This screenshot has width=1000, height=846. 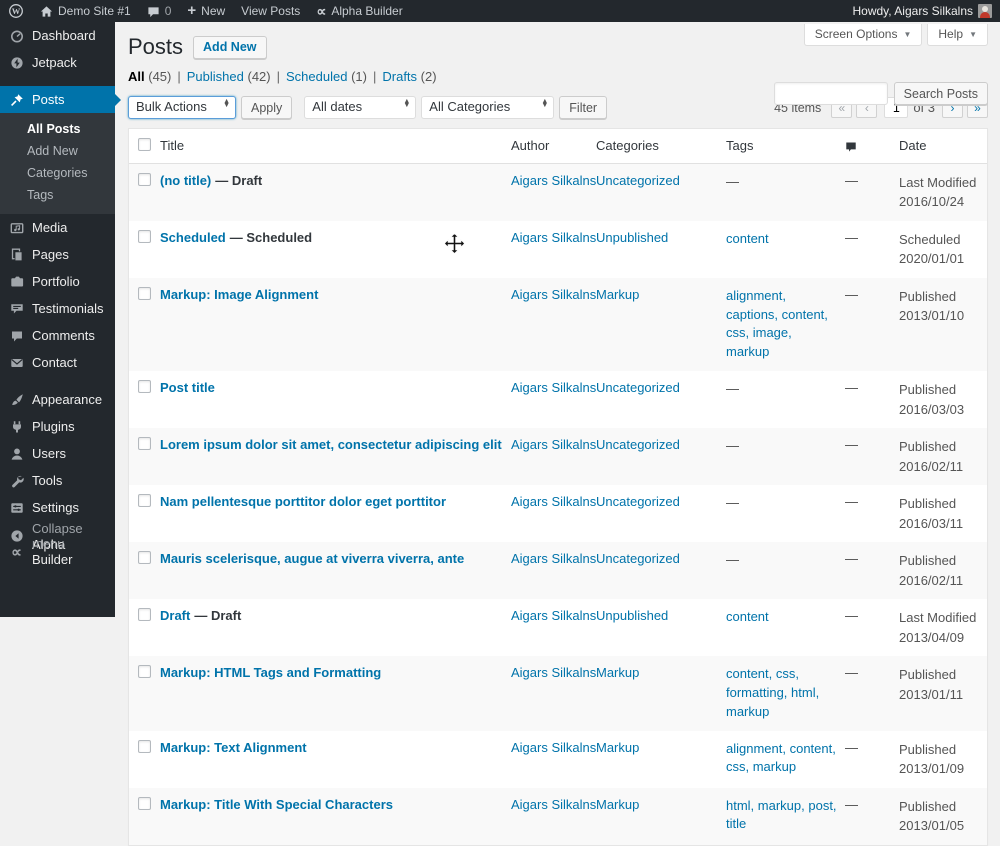 I want to click on post-title-link: Markup: Text Alignment, so click(x=233, y=747).